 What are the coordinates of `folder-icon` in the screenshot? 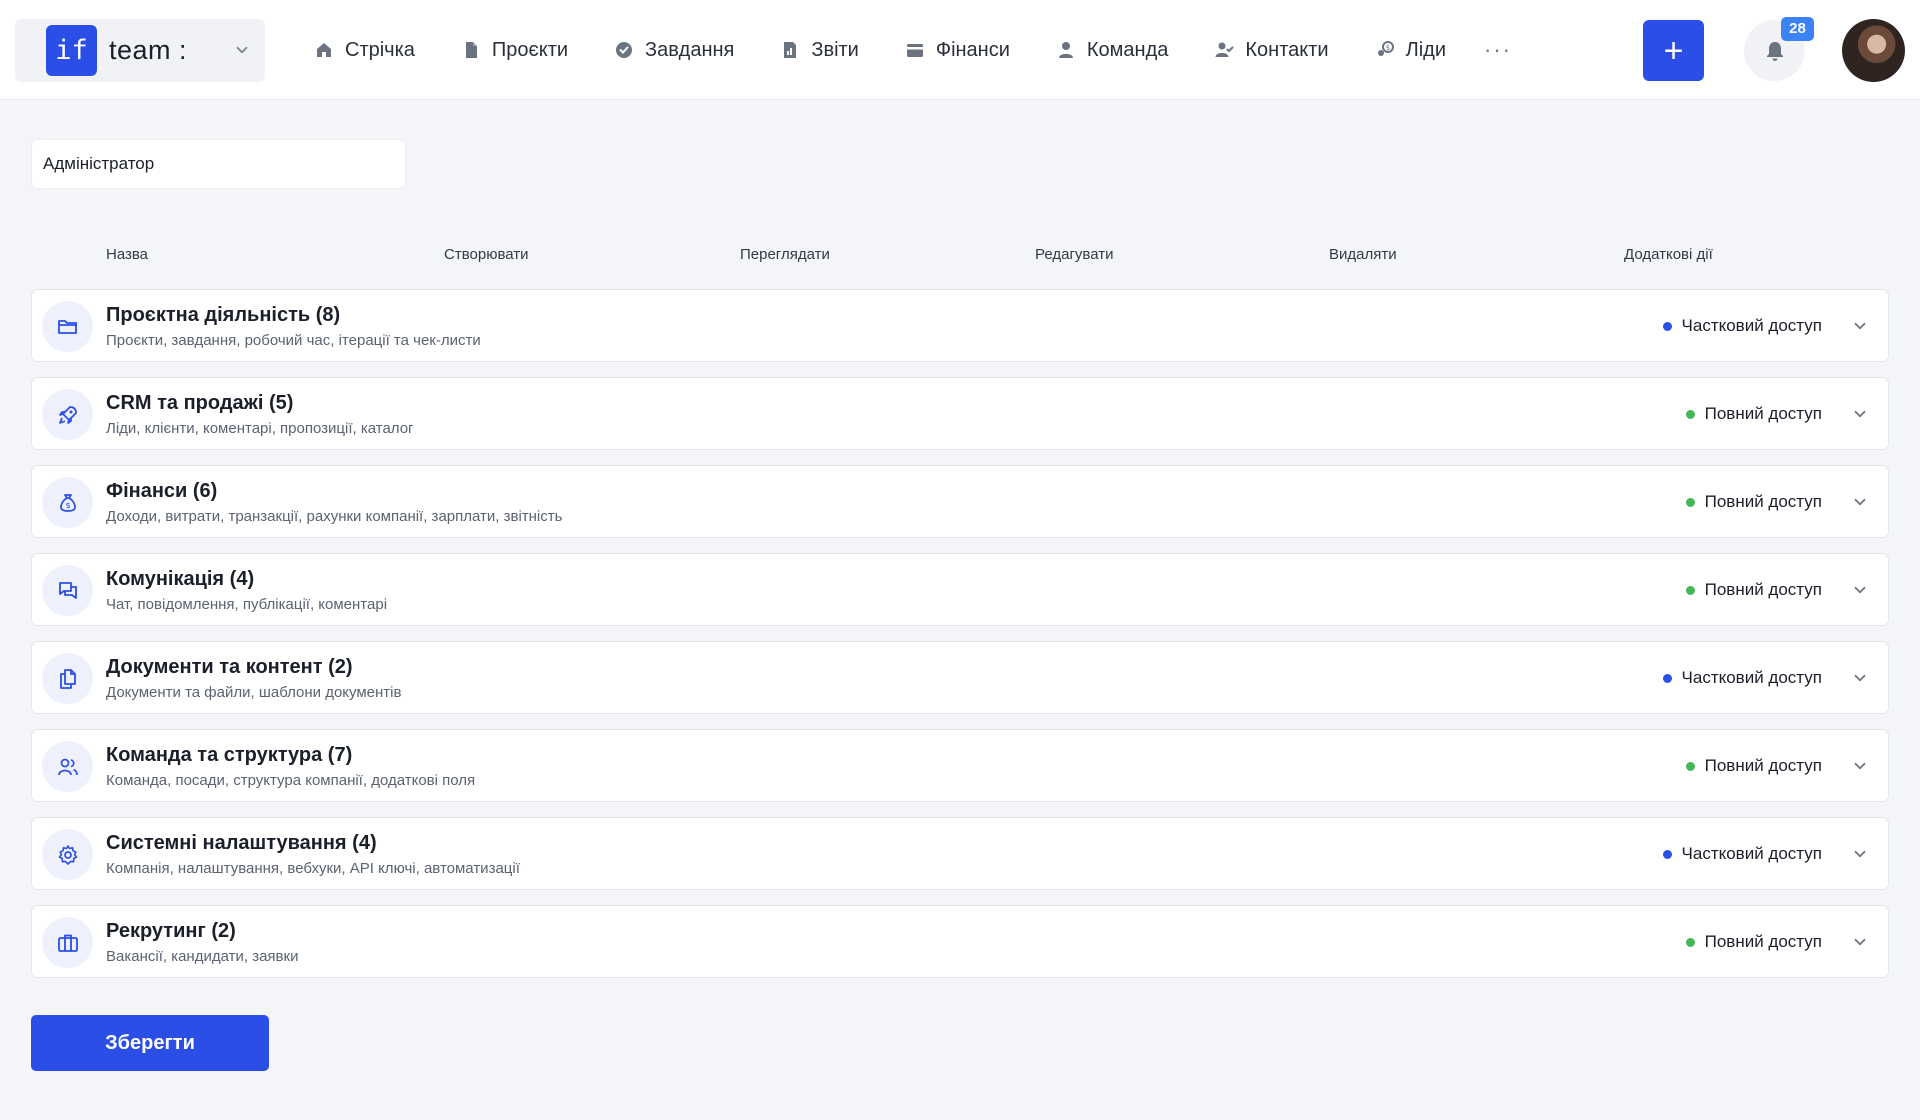 It's located at (67, 326).